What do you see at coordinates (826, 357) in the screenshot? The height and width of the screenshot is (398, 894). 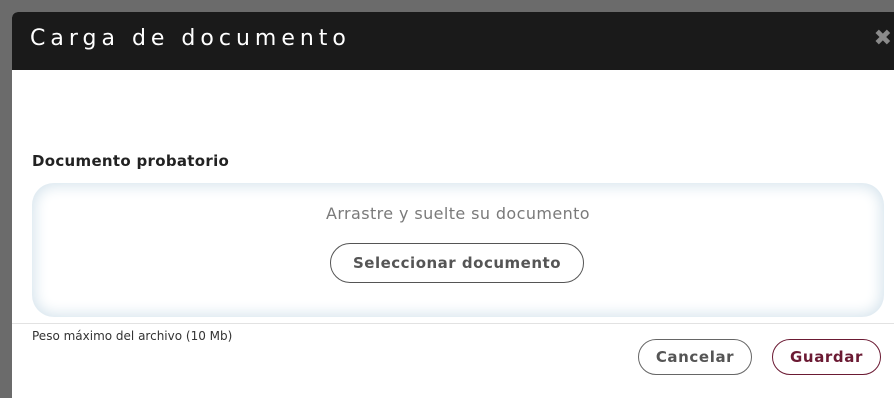 I see `save-button: Guardar` at bounding box center [826, 357].